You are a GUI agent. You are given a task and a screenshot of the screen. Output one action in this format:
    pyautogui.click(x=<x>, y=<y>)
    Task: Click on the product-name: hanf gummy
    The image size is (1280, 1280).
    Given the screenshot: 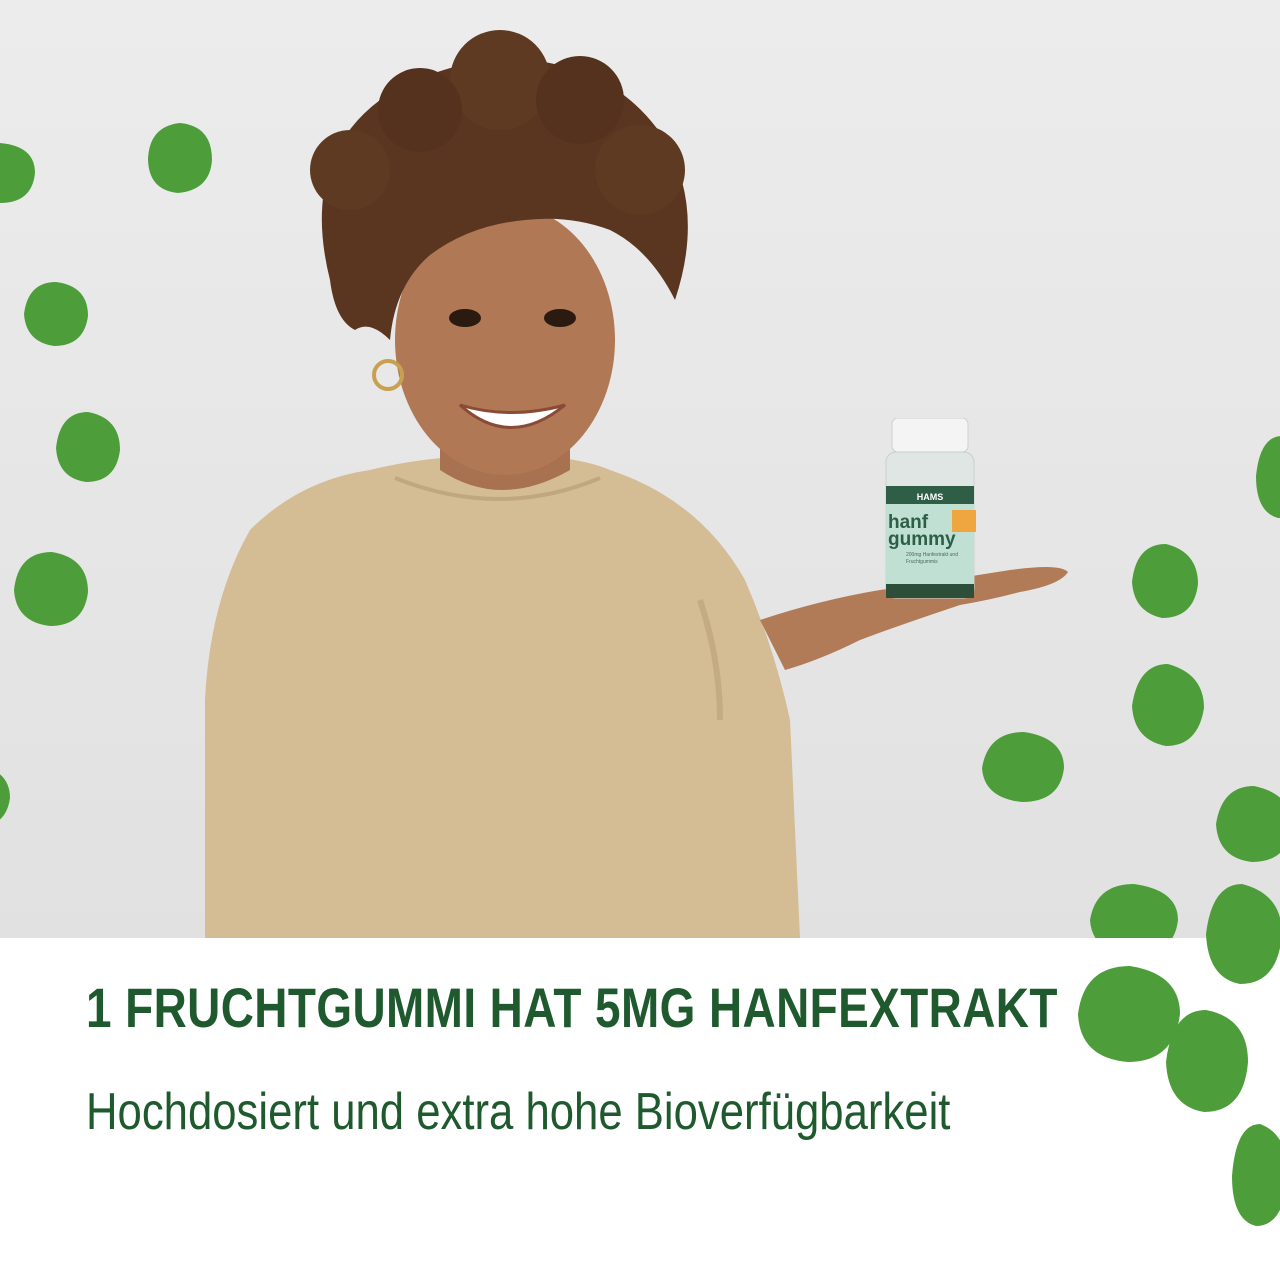 What is the action you would take?
    pyautogui.click(x=933, y=531)
    